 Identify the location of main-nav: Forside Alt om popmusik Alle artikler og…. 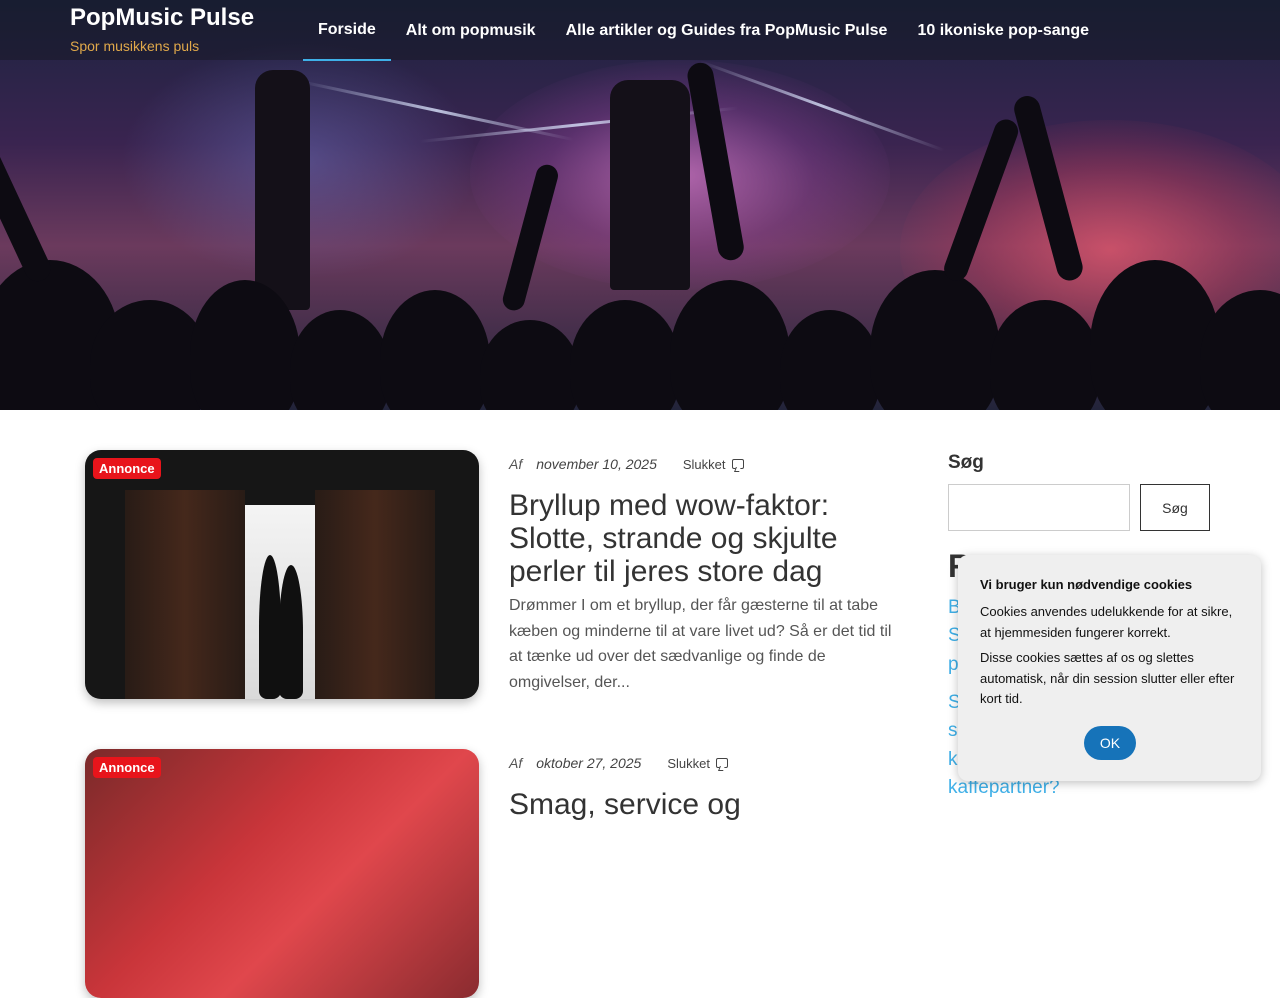
(703, 30).